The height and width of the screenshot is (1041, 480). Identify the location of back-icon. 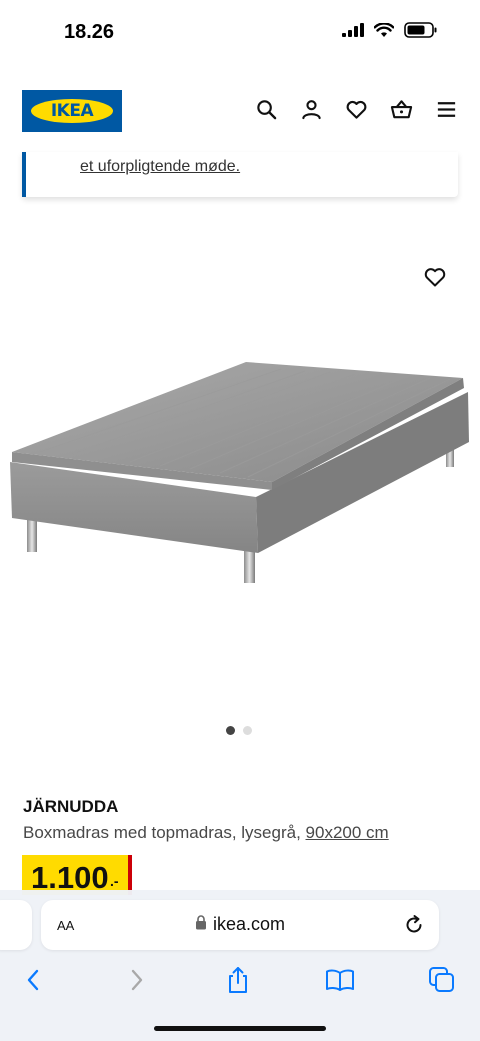
(33, 980).